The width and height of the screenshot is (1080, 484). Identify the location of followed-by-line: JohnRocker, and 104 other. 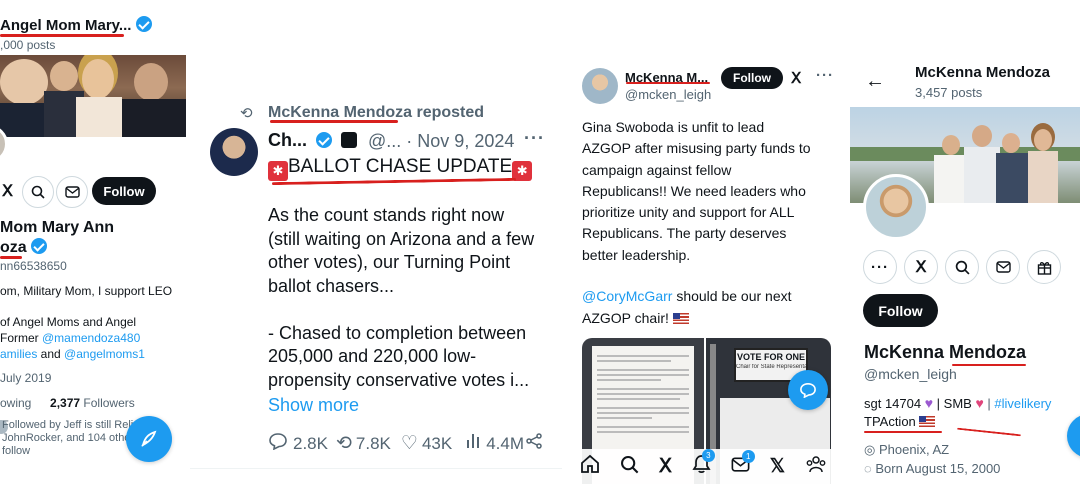
(68, 438).